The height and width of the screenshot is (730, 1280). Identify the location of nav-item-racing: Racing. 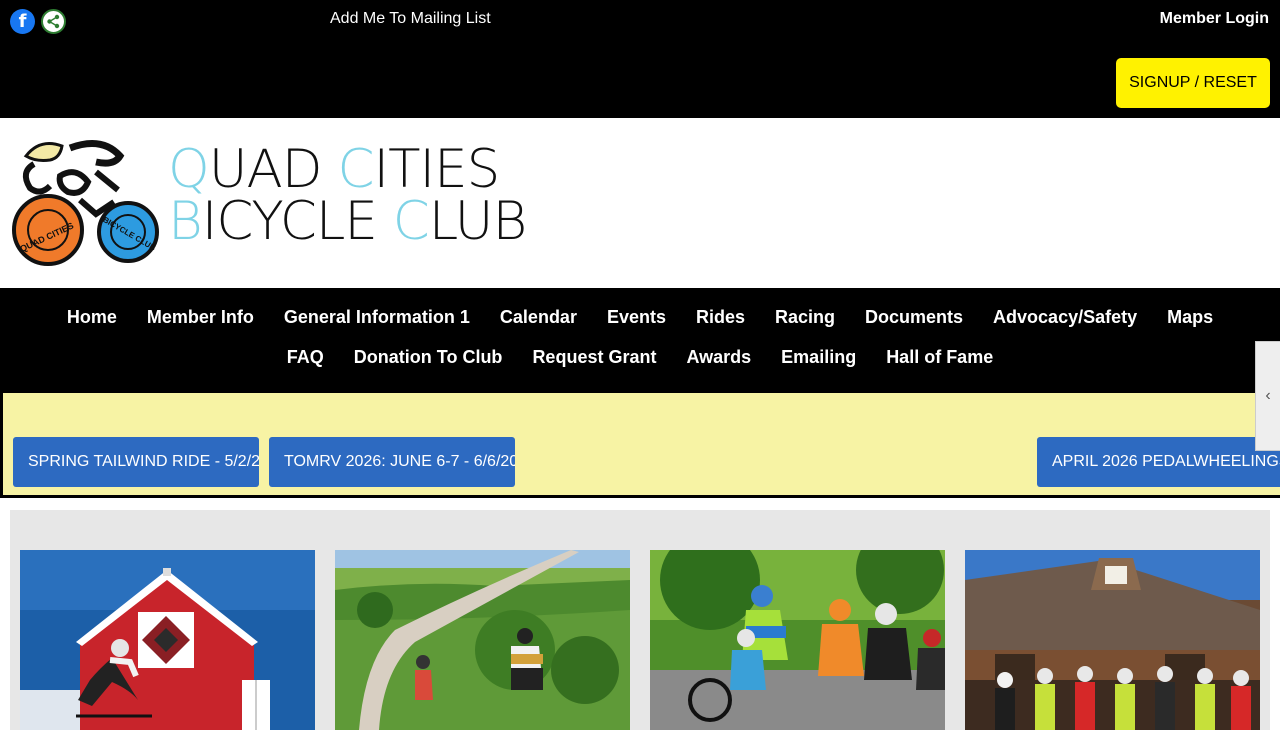
(805, 317).